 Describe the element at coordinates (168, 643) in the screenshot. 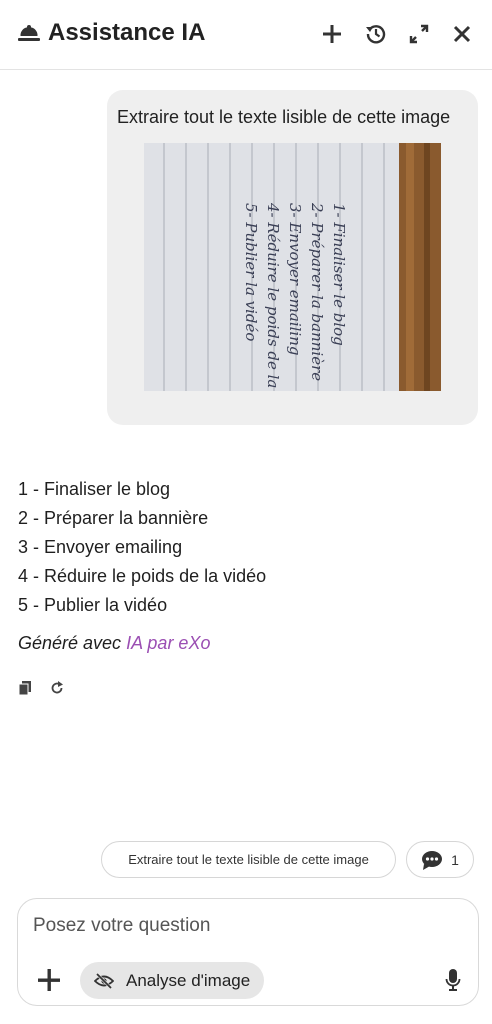

I see `generated-link: IA par eXo` at that location.